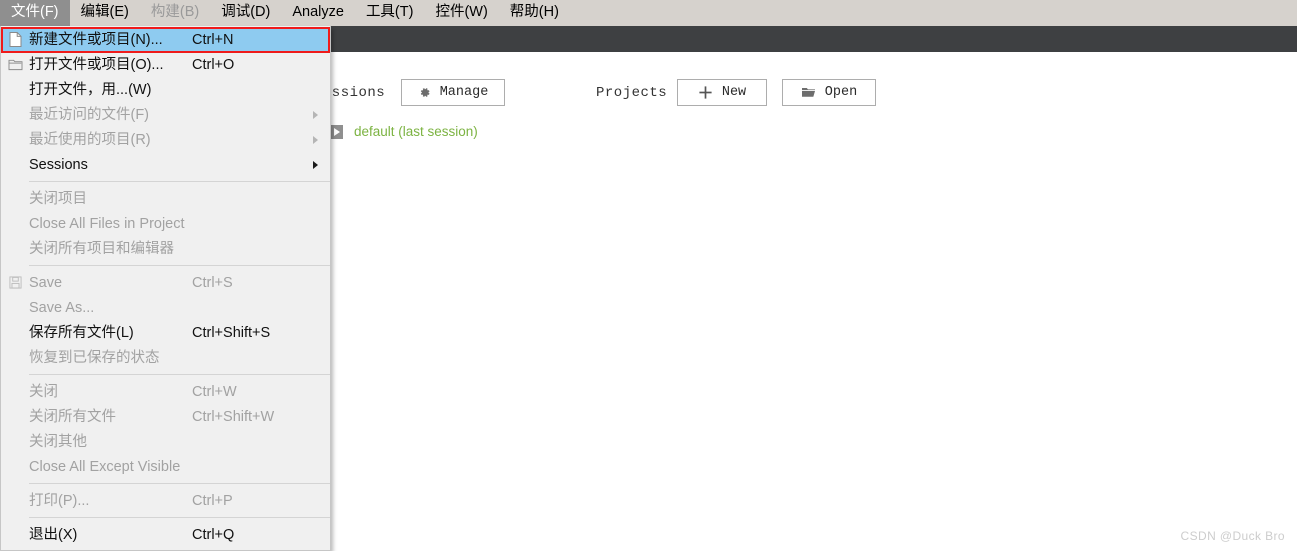 The width and height of the screenshot is (1297, 551). What do you see at coordinates (214, 391) in the screenshot?
I see `menu-item-shortcut: Ctrl+W` at bounding box center [214, 391].